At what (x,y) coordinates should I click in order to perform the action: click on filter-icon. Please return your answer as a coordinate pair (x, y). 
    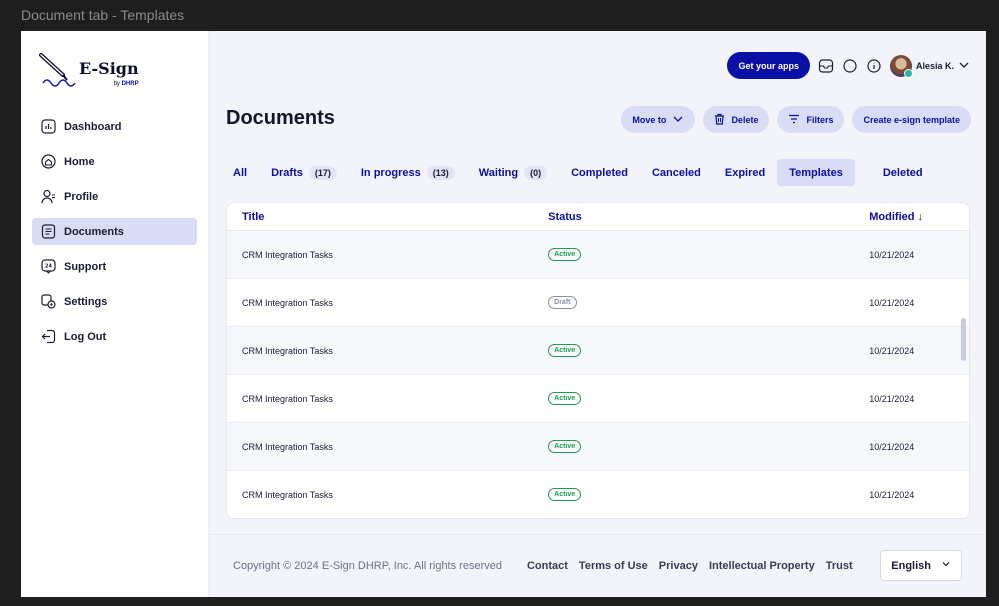
    Looking at the image, I should click on (794, 120).